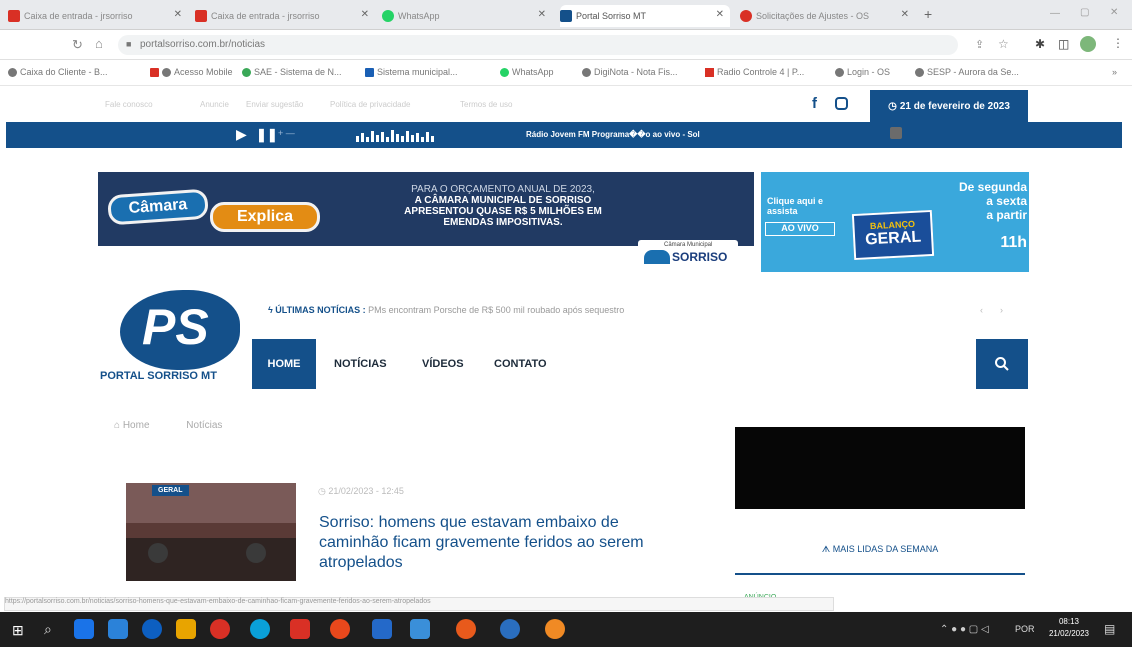  I want to click on app-icon, so click(555, 629).